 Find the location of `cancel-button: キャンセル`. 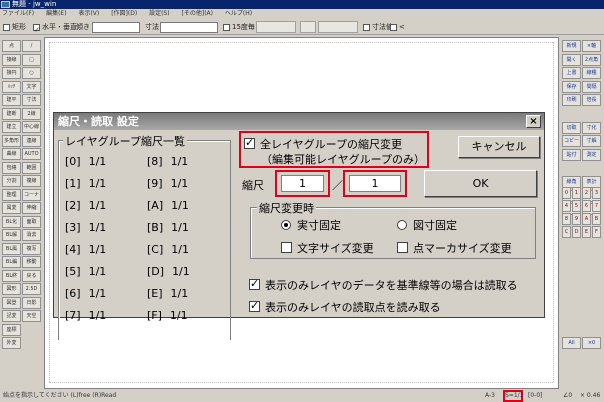

cancel-button: キャンセル is located at coordinates (499, 147).